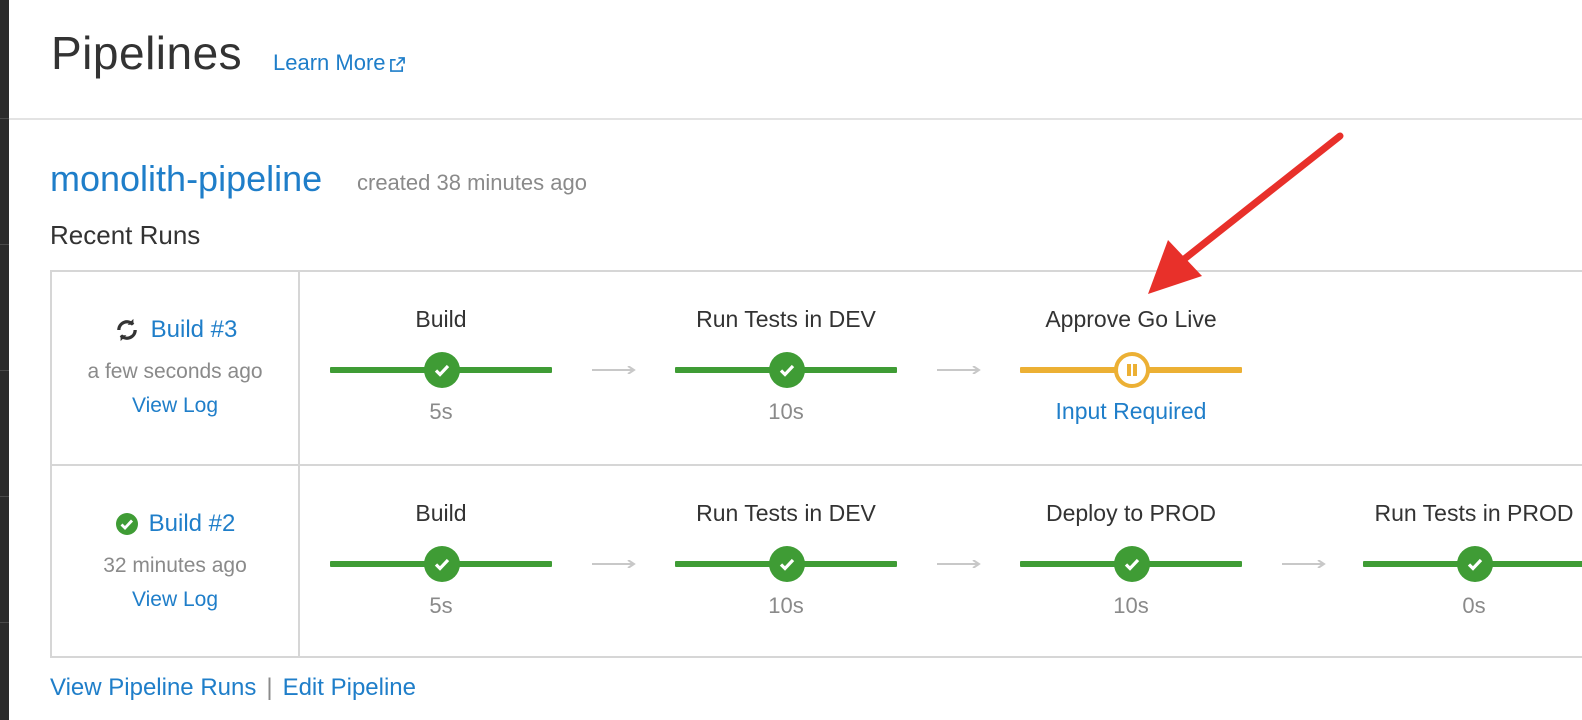  Describe the element at coordinates (1474, 605) in the screenshot. I see `stage-duration: 0s` at that location.